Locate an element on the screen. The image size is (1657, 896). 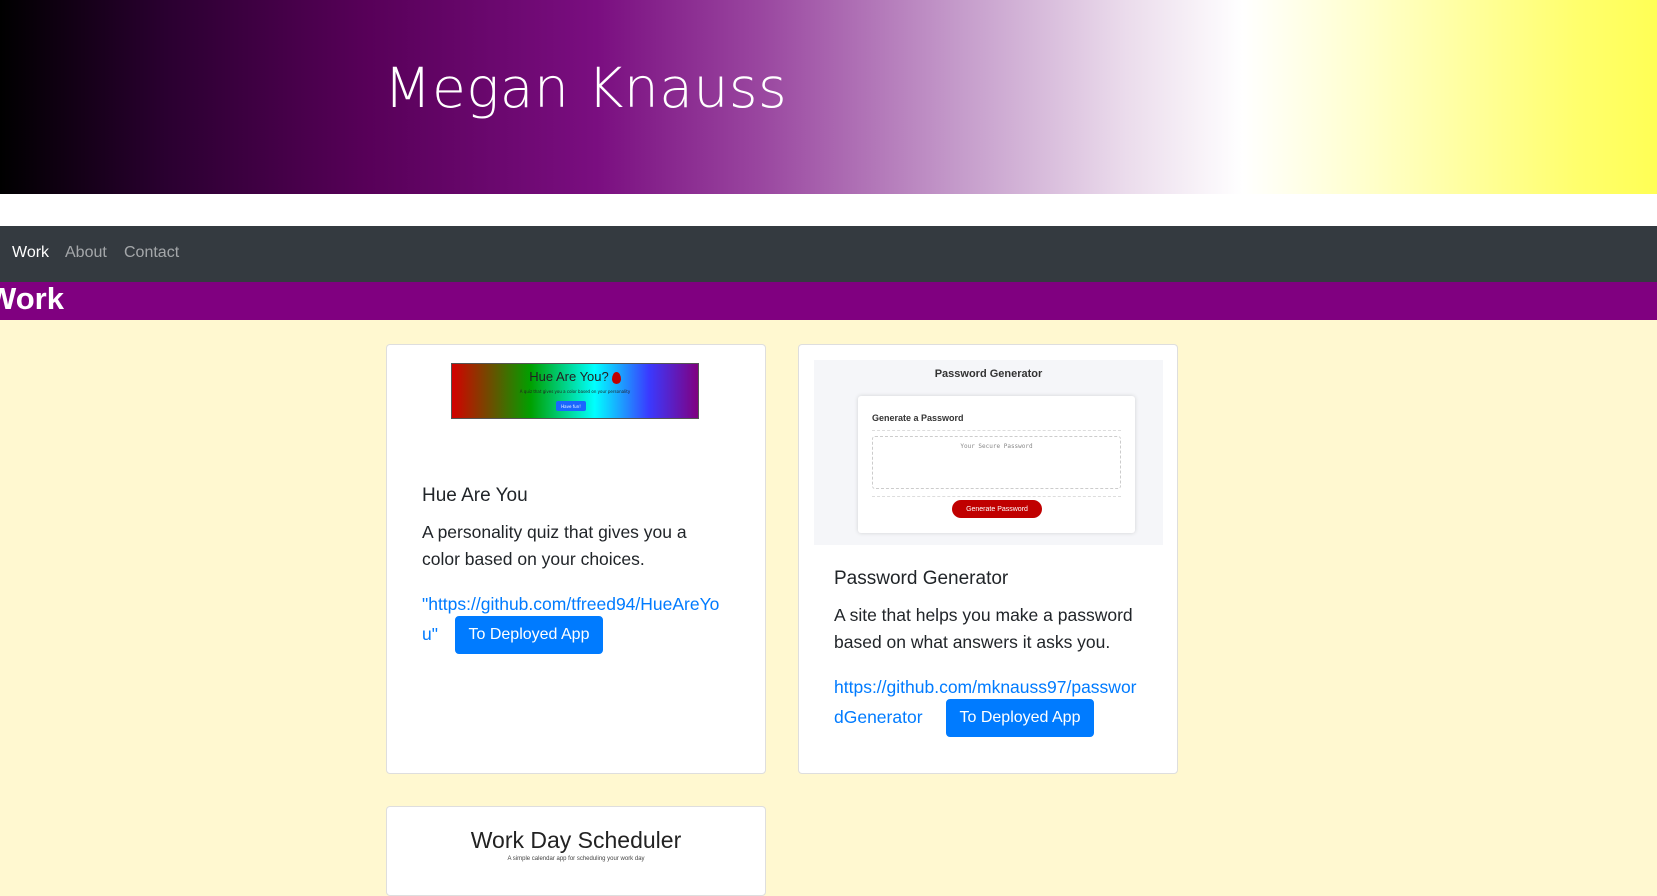
thumbnail-heading: Password Generator is located at coordinates (988, 374).